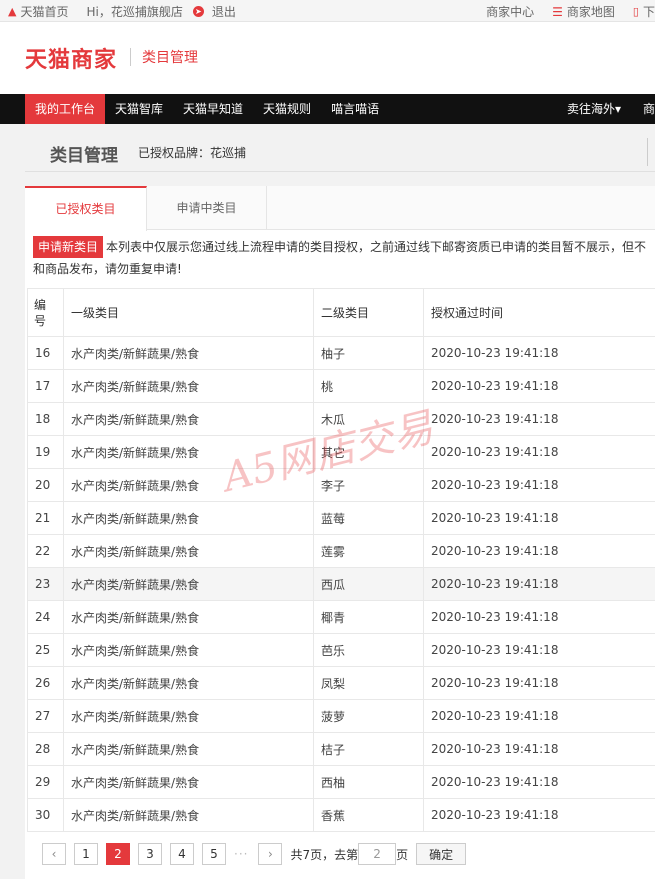 The height and width of the screenshot is (879, 655). I want to click on cell-level2-category: 香蕉, so click(368, 815).